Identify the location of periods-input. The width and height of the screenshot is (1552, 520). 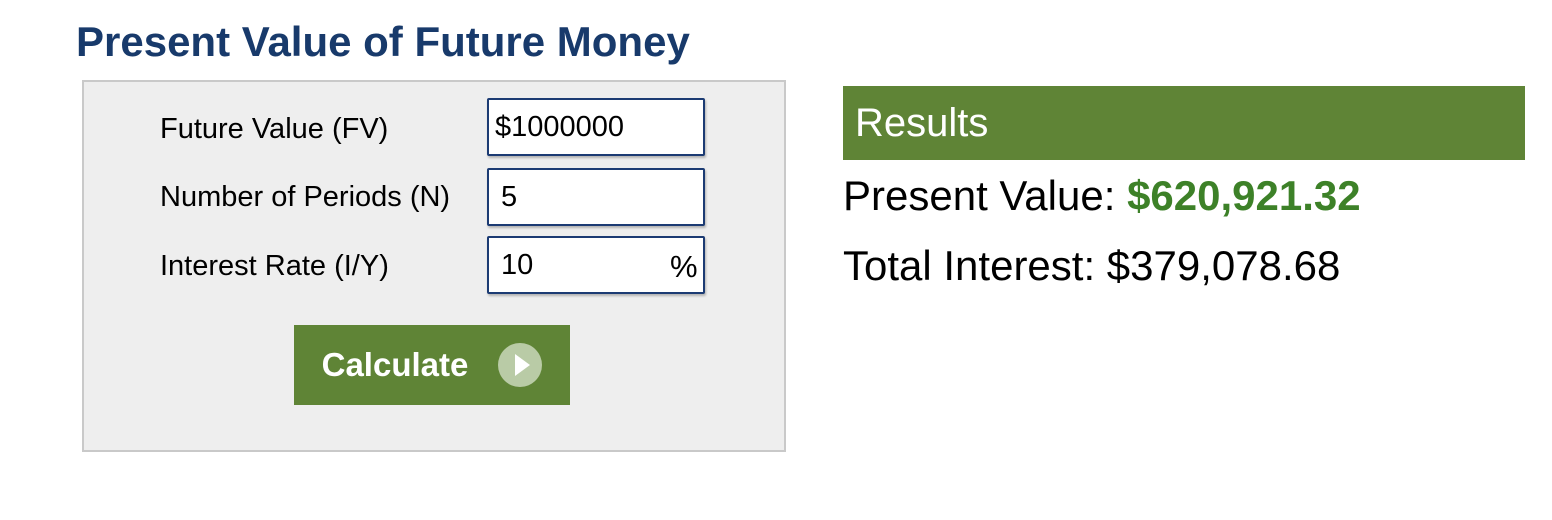
(596, 197).